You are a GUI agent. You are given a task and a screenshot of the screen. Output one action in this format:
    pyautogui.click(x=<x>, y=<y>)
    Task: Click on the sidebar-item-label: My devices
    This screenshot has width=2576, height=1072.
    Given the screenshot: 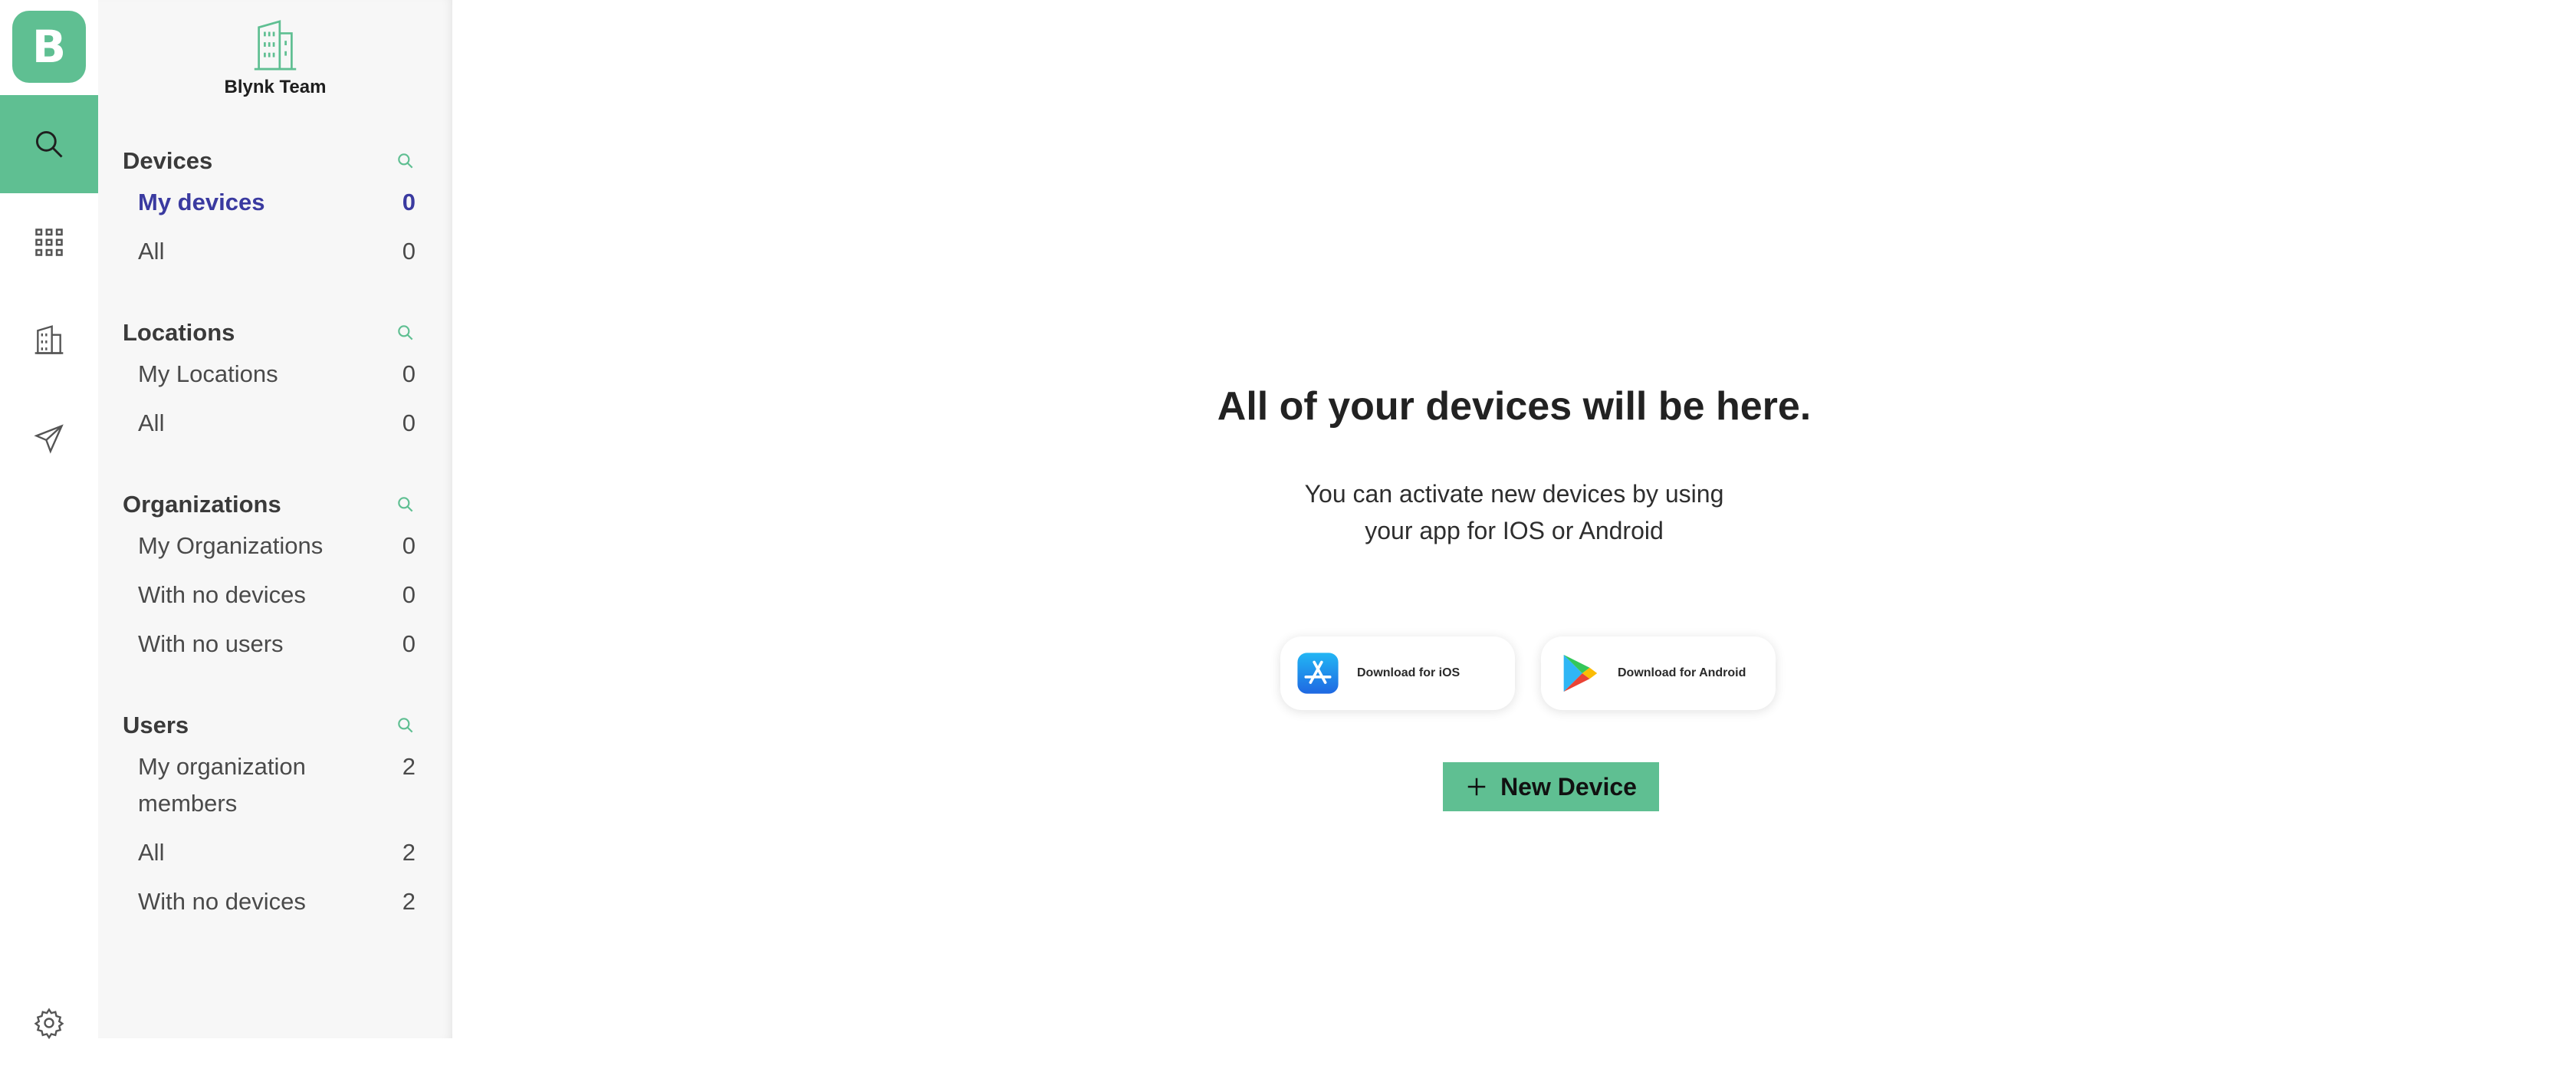 What is the action you would take?
    pyautogui.click(x=202, y=202)
    